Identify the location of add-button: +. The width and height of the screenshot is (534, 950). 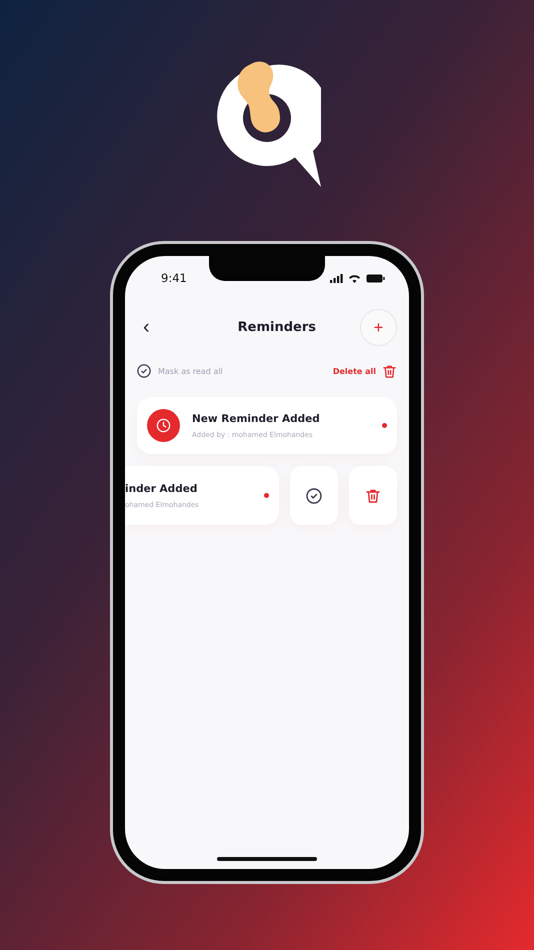
(378, 327).